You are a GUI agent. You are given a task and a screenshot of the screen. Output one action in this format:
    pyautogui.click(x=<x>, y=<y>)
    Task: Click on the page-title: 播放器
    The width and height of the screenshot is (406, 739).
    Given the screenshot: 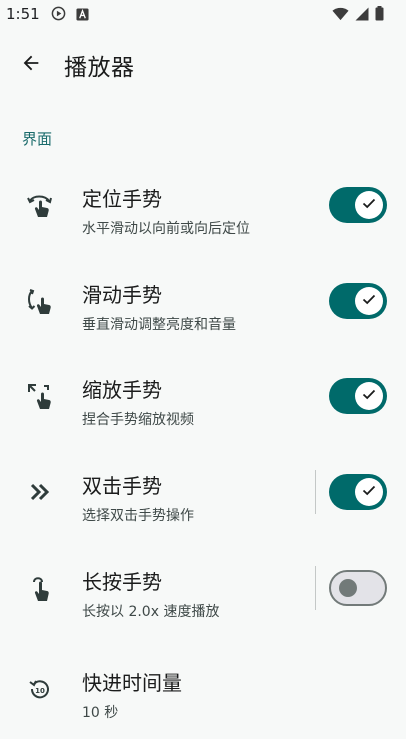 What is the action you would take?
    pyautogui.click(x=99, y=68)
    